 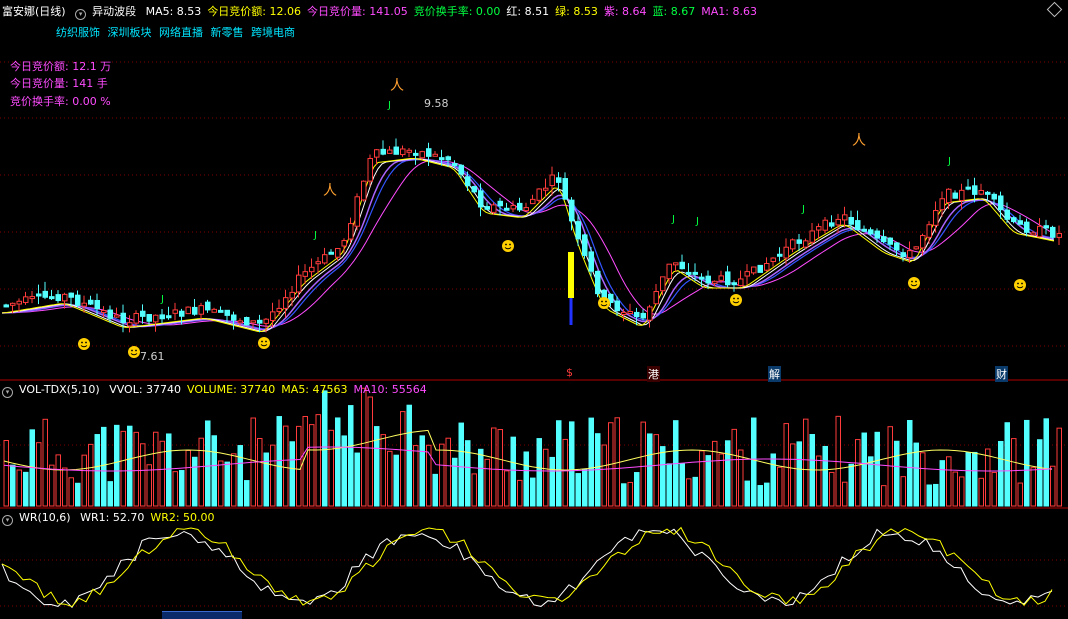 What do you see at coordinates (357, 11) in the screenshot?
I see `header-item: 今日竞价量: 141.05` at bounding box center [357, 11].